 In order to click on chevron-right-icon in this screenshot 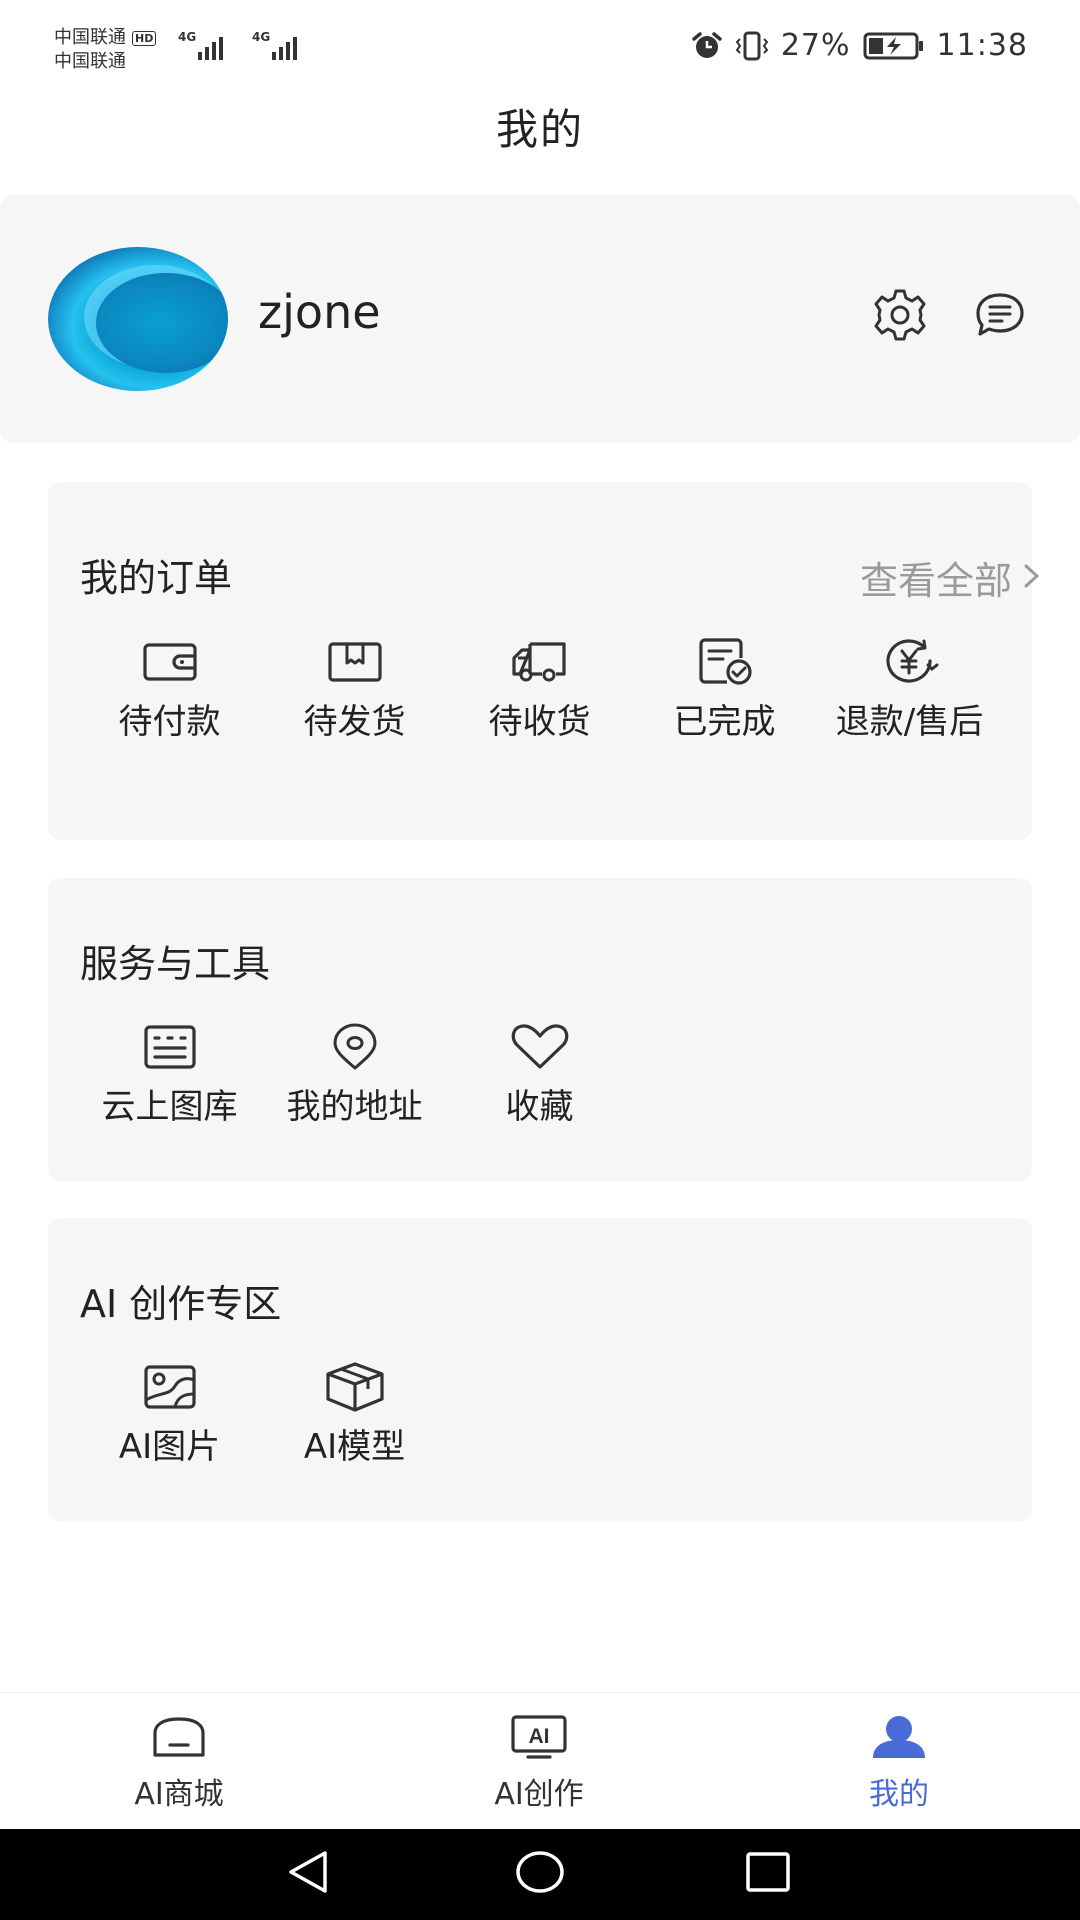, I will do `click(1032, 578)`.